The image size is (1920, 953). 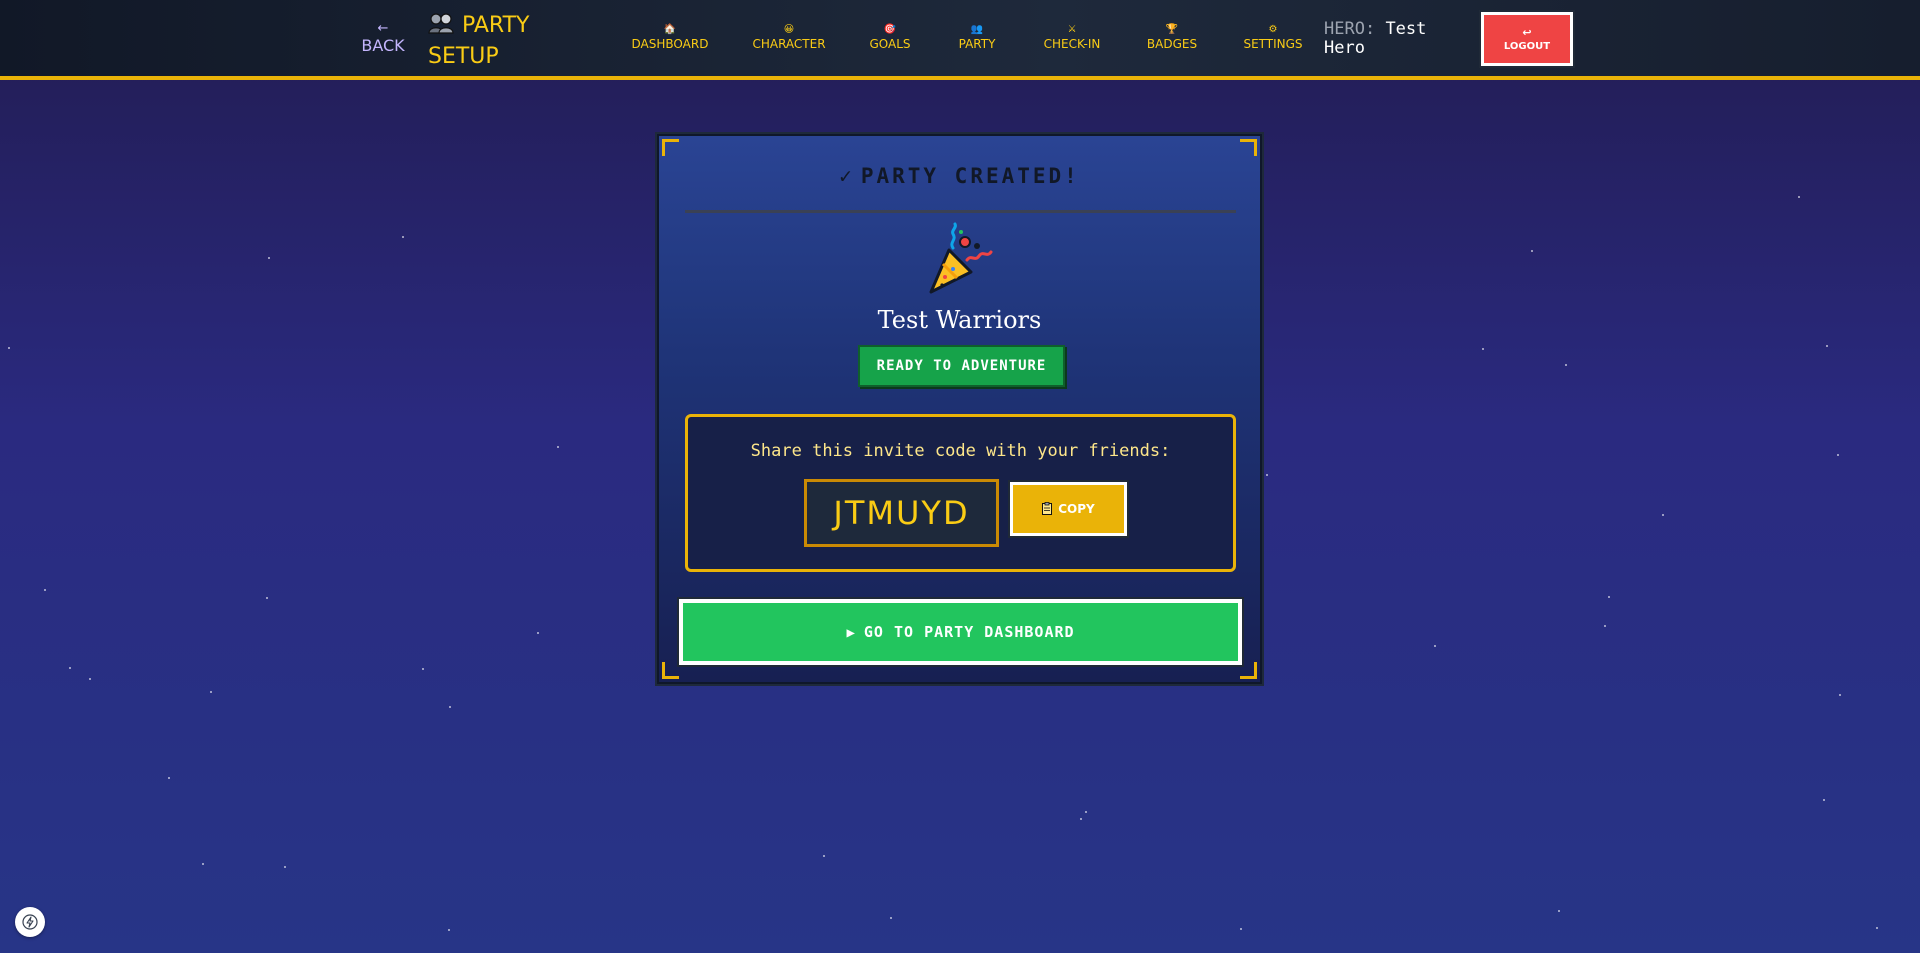 I want to click on nav-settings: ⚙ SETTINGS, so click(x=1273, y=38).